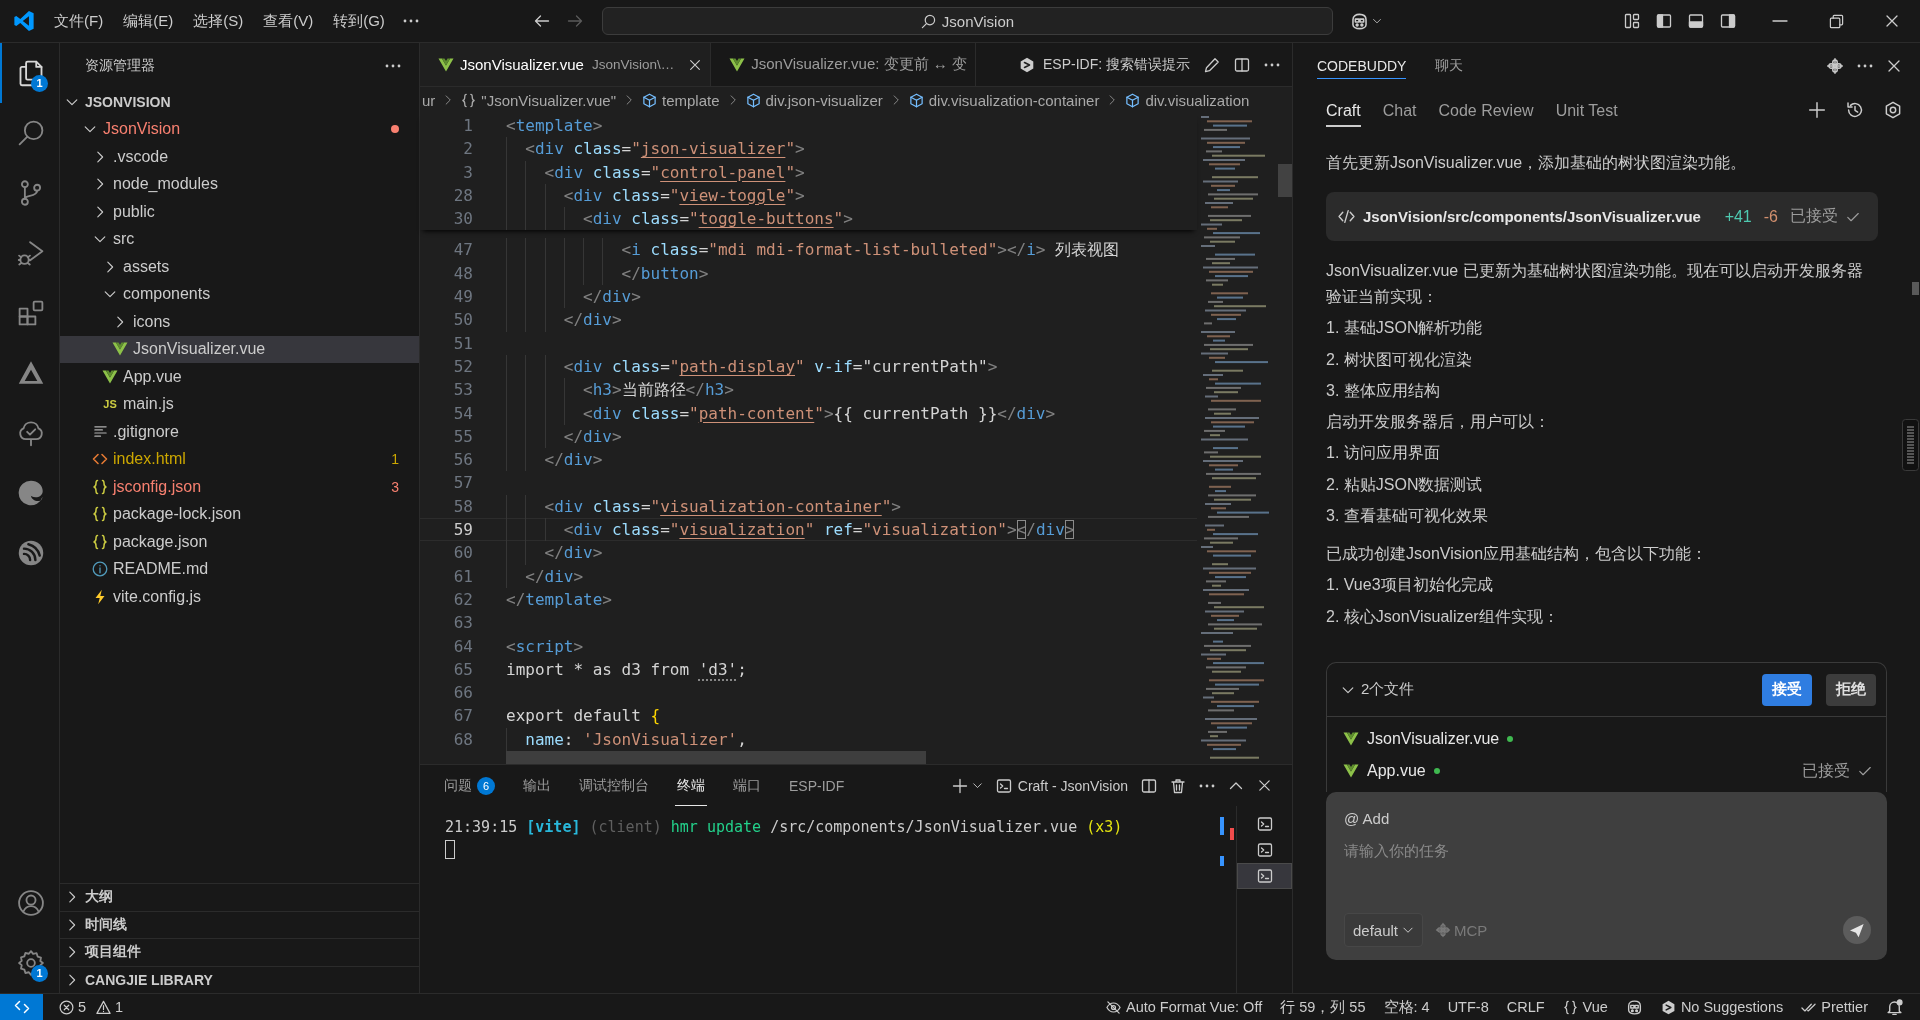 Image resolution: width=1920 pixels, height=1020 pixels. Describe the element at coordinates (1149, 785) in the screenshot. I see `split-panel-icon` at that location.